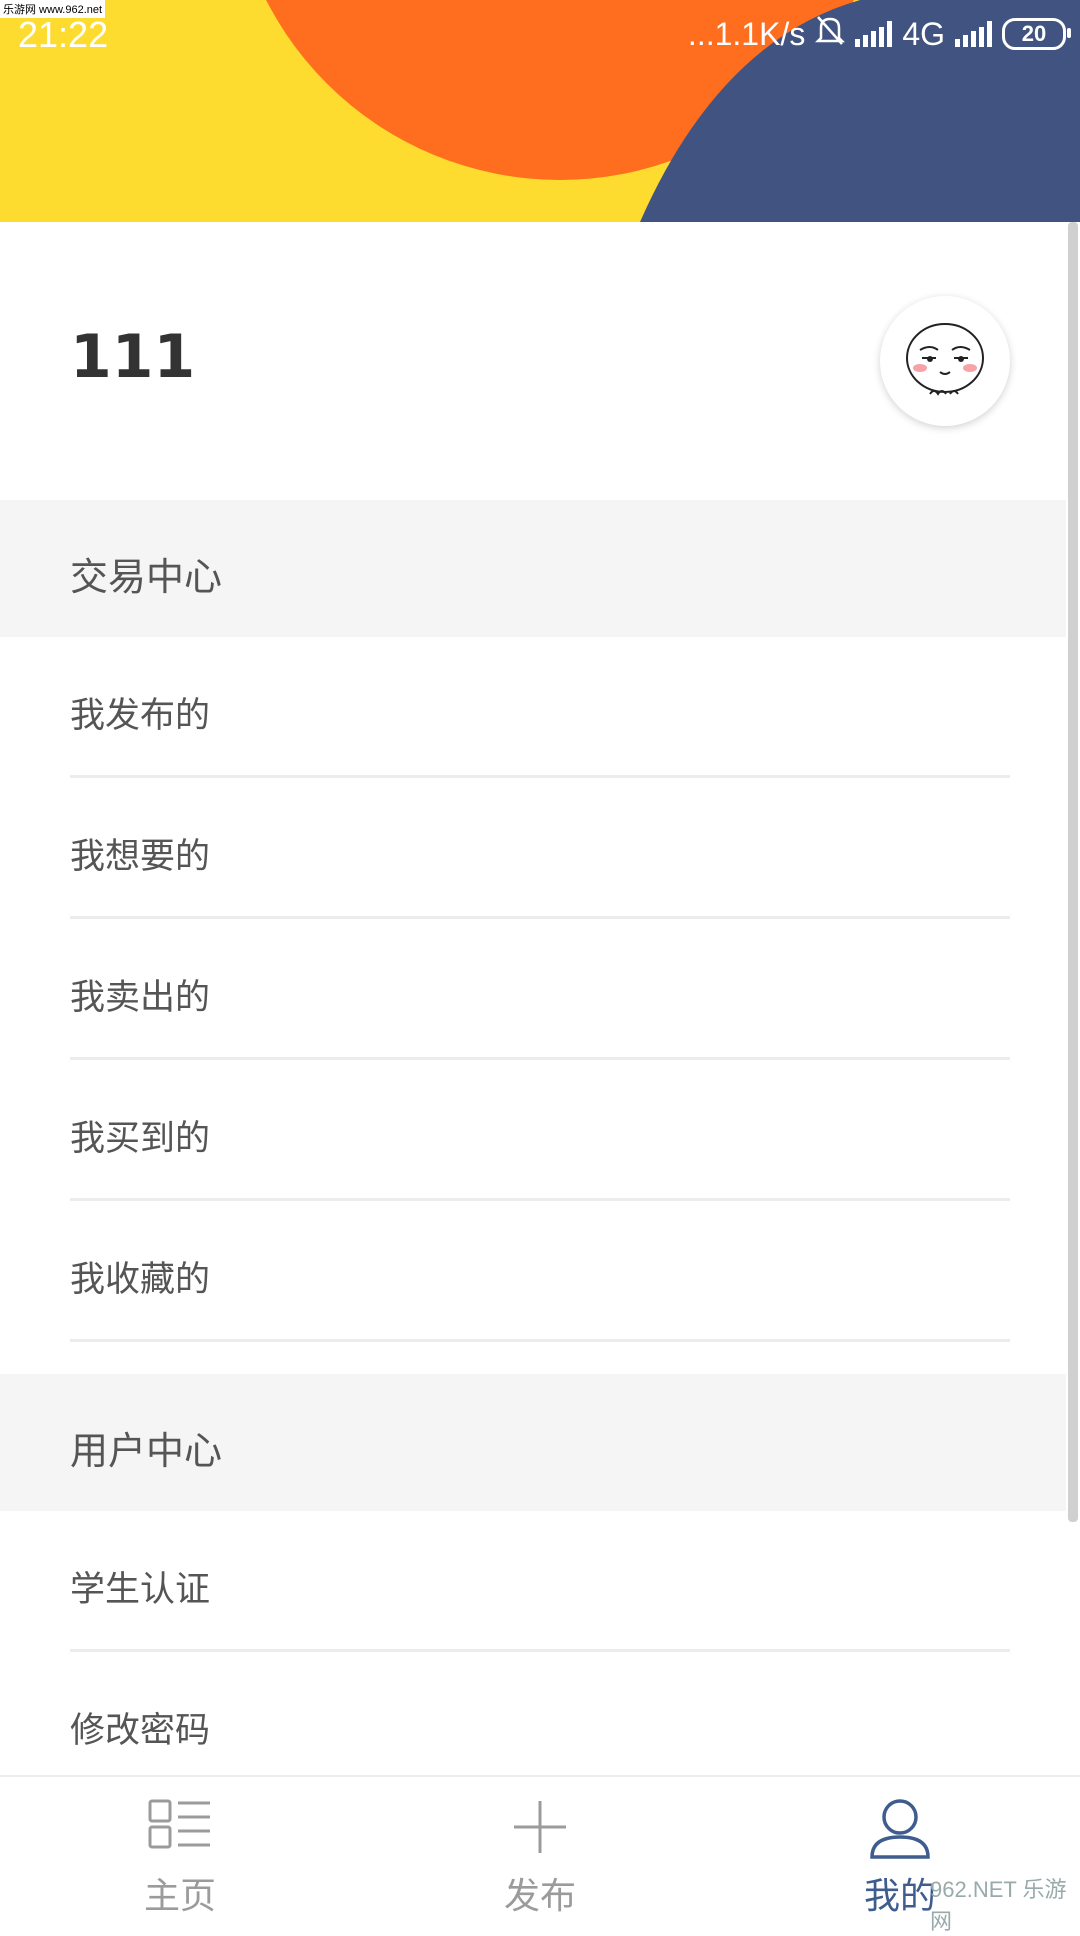  I want to click on face-avatar-icon, so click(945, 359).